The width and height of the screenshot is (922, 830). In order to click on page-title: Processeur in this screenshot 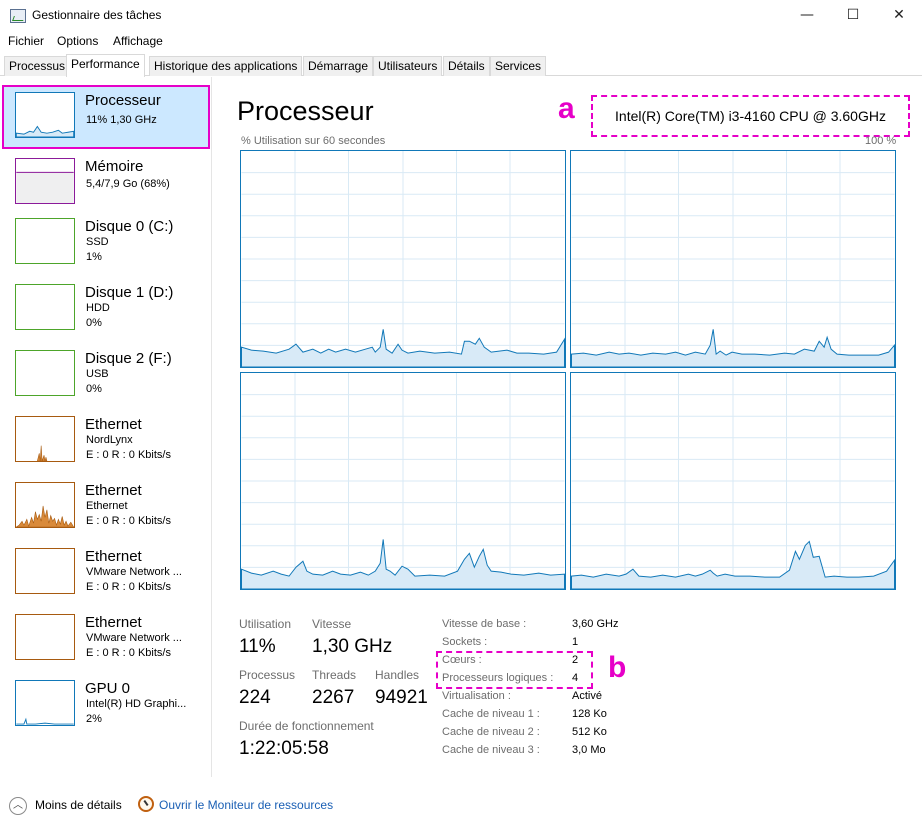, I will do `click(305, 111)`.